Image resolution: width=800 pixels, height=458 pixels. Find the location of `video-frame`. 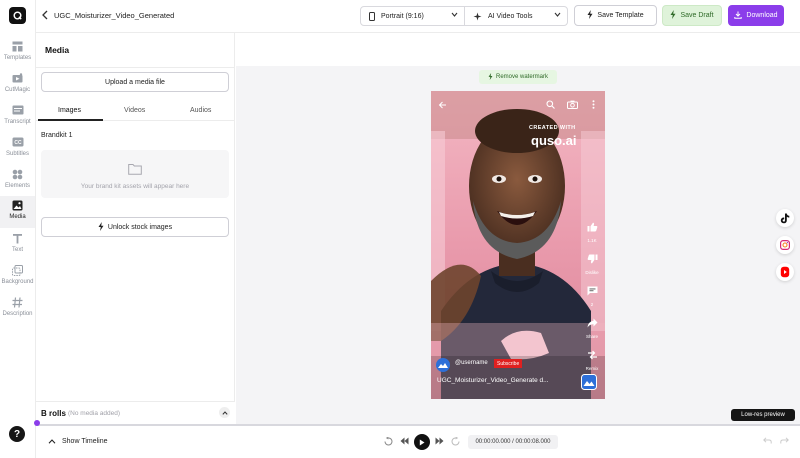

video-frame is located at coordinates (518, 245).